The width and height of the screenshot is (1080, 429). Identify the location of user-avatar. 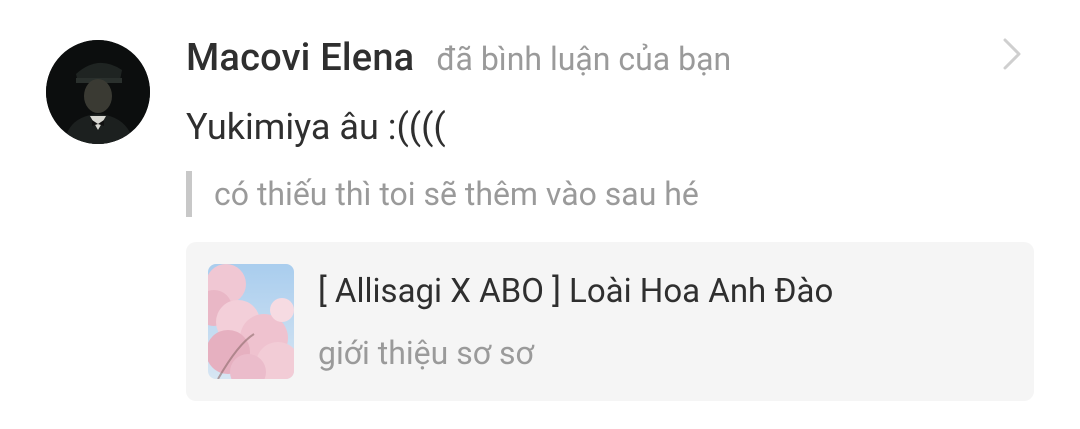
(98, 92).